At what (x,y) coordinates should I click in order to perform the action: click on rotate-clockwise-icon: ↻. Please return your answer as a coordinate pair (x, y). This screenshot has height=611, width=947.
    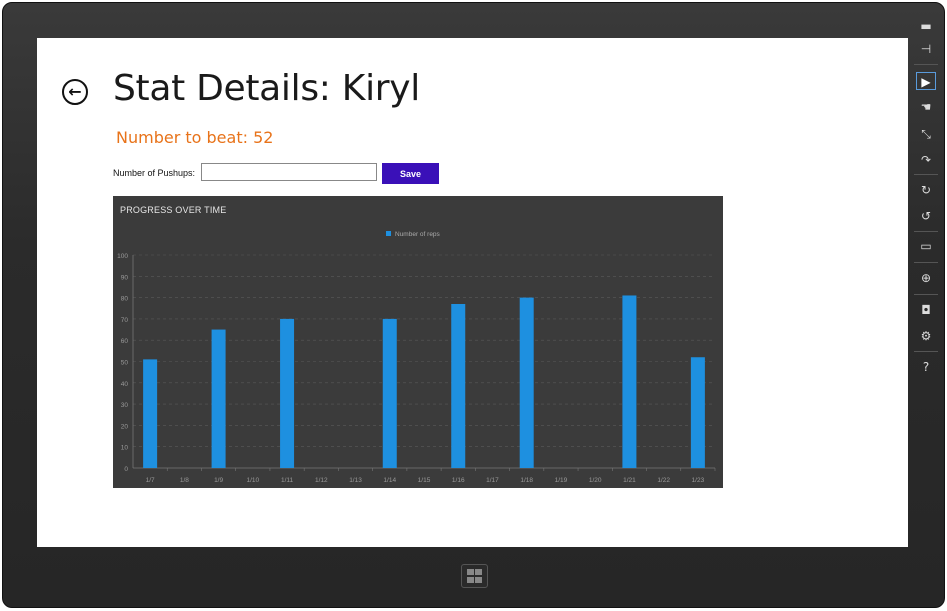
    Looking at the image, I should click on (926, 190).